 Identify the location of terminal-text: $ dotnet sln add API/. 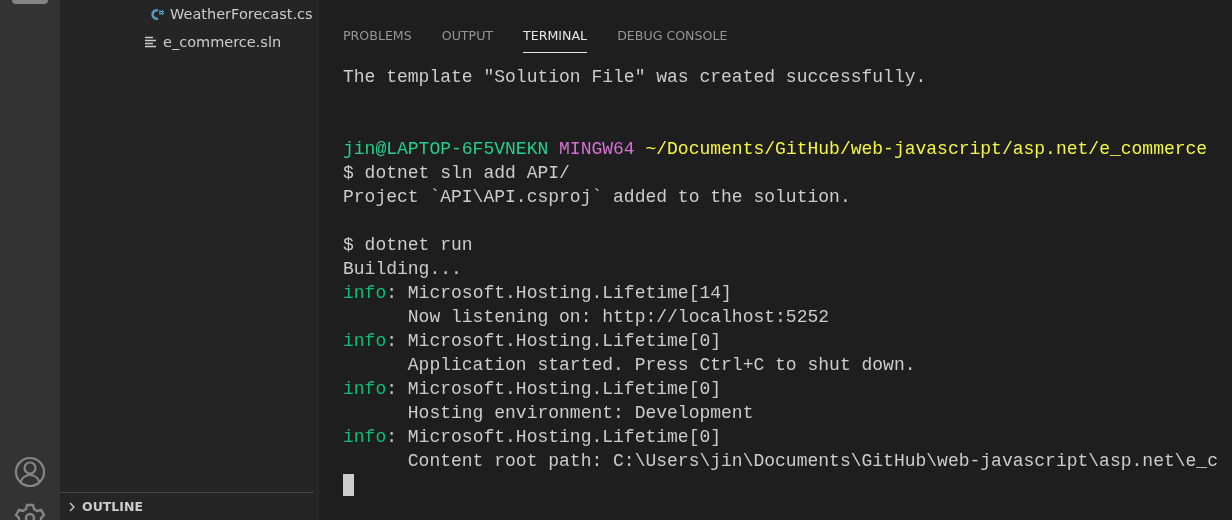
(456, 173).